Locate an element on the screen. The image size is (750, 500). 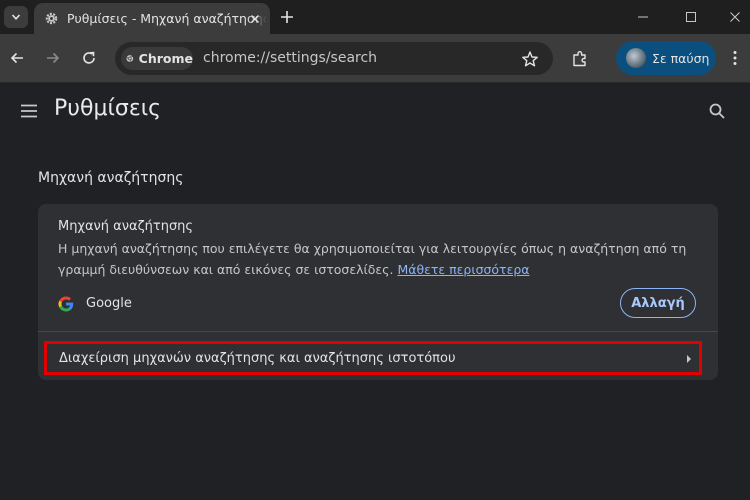
arrow-right-icon is located at coordinates (689, 359).